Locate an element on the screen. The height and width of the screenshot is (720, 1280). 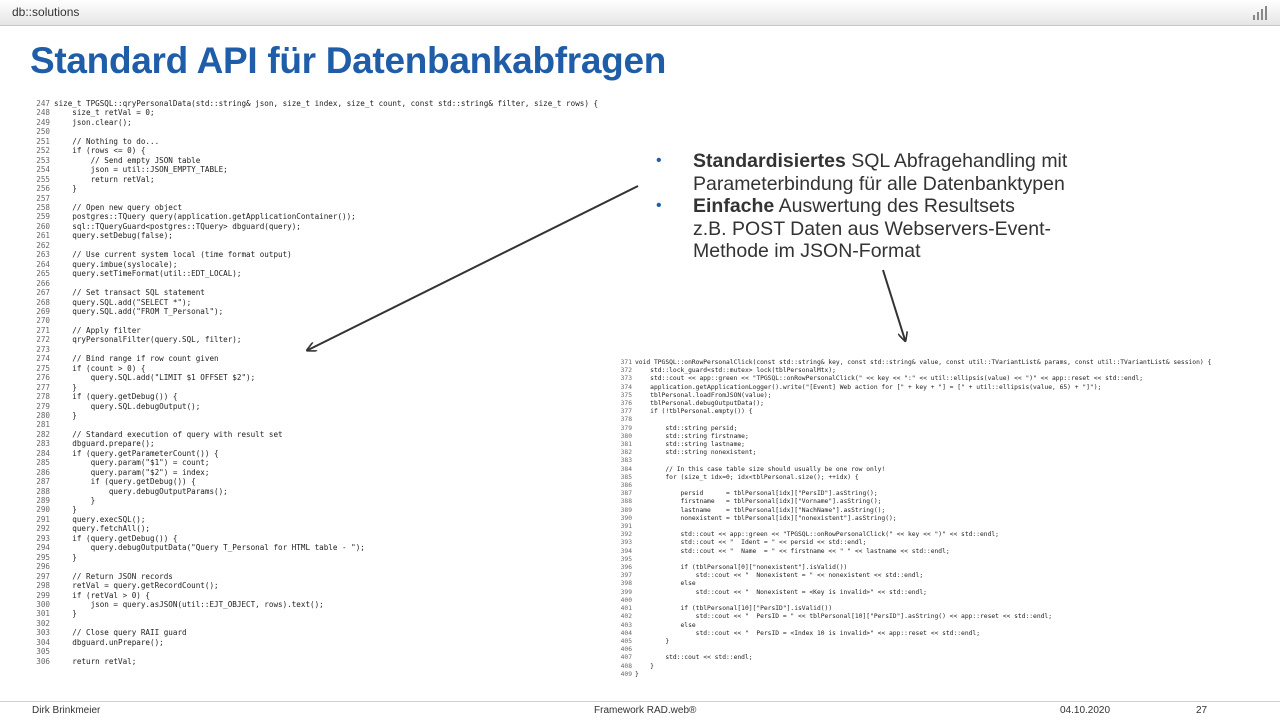
footer-date: 04.10.2020 is located at coordinates (1085, 710).